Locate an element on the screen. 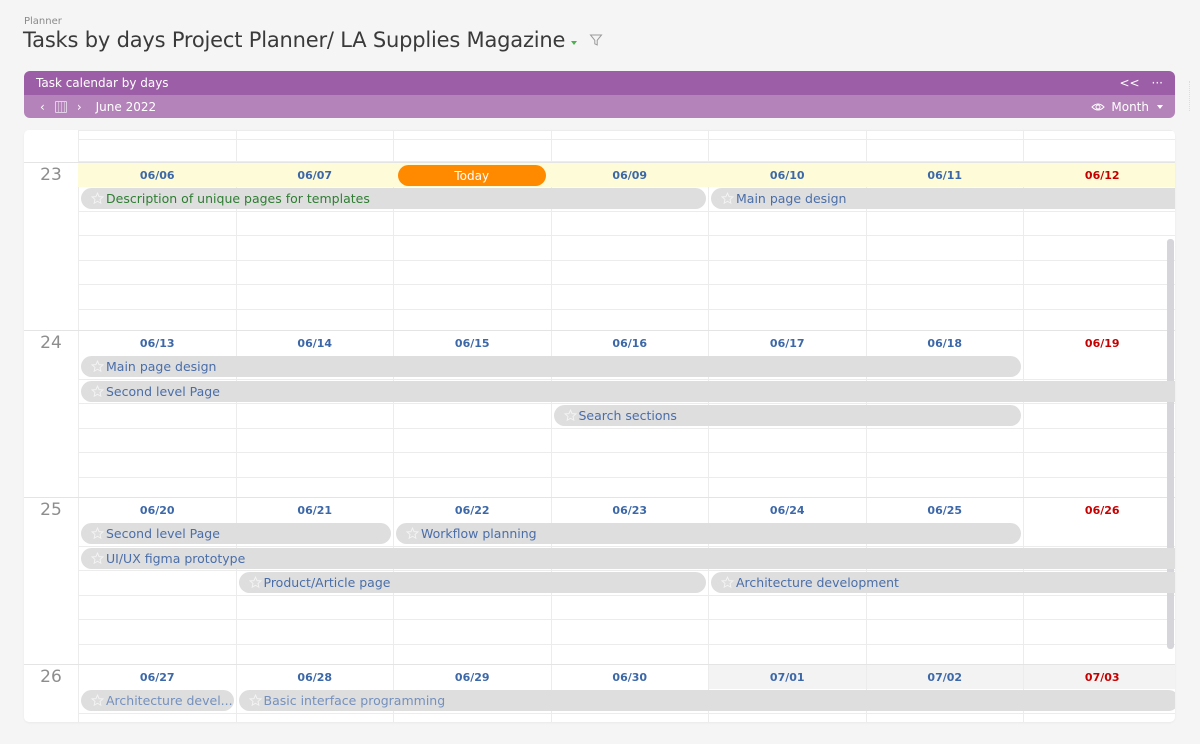 The height and width of the screenshot is (744, 1200). task-label: Main page design is located at coordinates (161, 366).